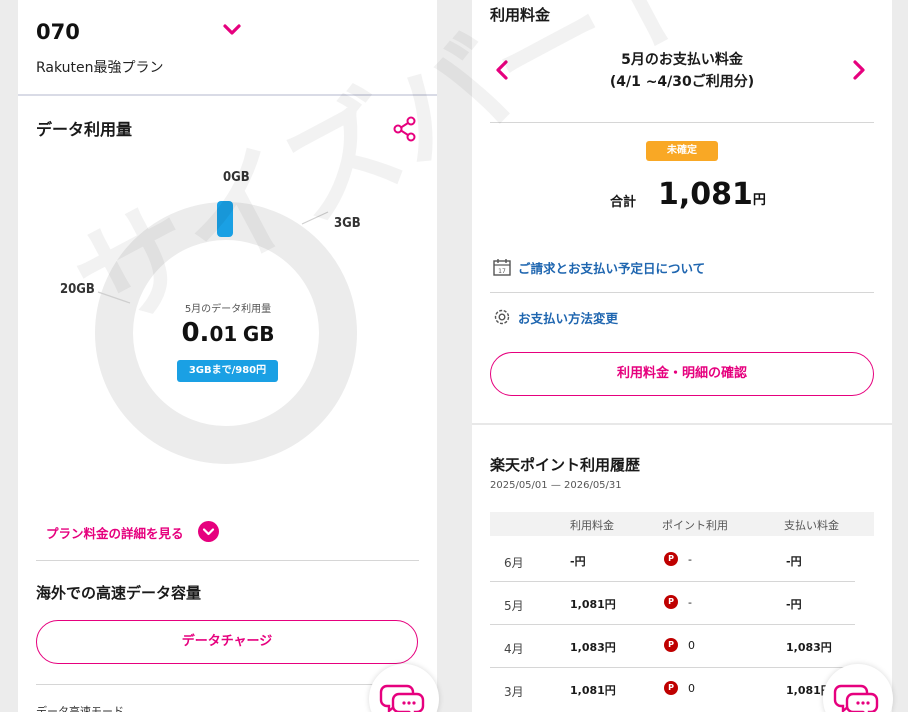 This screenshot has height=712, width=908. Describe the element at coordinates (84, 129) in the screenshot. I see `data-usage-title: データ利用量` at that location.